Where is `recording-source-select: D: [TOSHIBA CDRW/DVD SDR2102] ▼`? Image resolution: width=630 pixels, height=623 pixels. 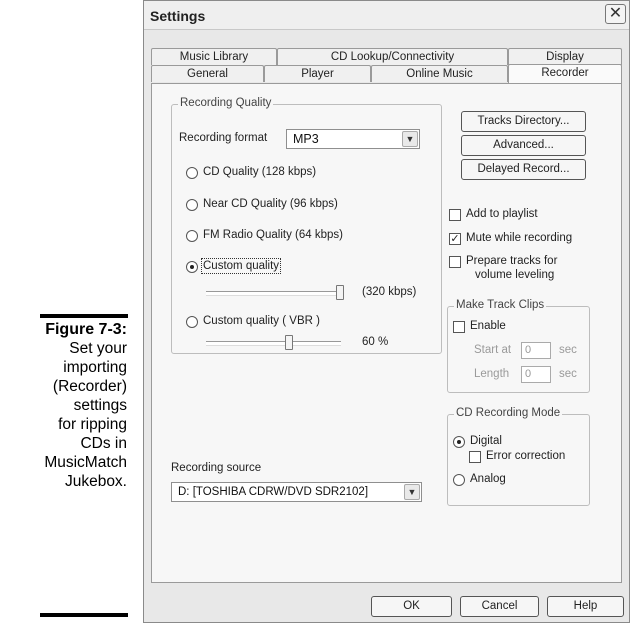 recording-source-select: D: [TOSHIBA CDRW/DVD SDR2102] ▼ is located at coordinates (296, 492).